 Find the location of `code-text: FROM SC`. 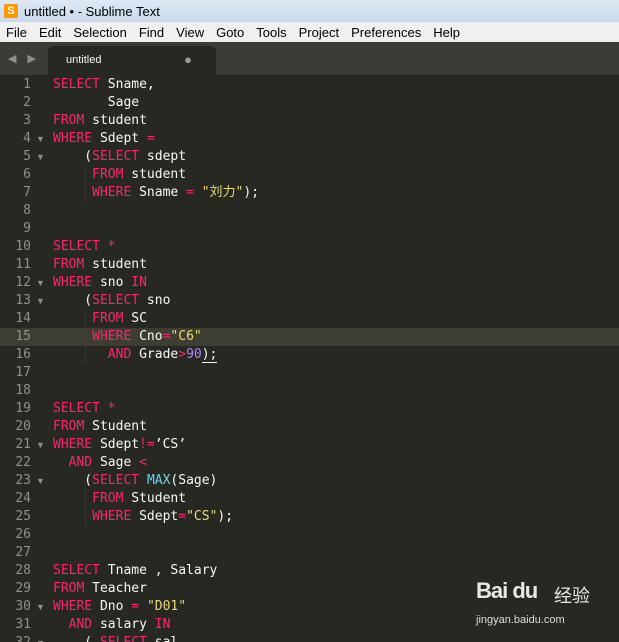

code-text: FROM SC is located at coordinates (100, 319).